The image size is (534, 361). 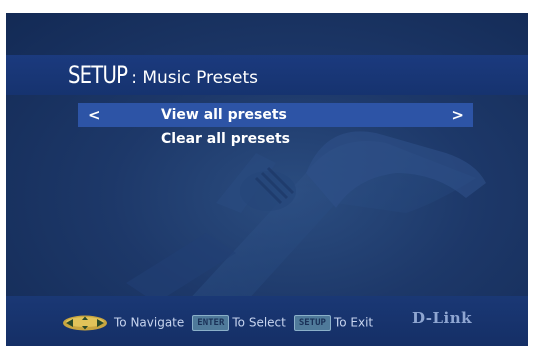 What do you see at coordinates (211, 322) in the screenshot?
I see `enter-key-icon: ENTER` at bounding box center [211, 322].